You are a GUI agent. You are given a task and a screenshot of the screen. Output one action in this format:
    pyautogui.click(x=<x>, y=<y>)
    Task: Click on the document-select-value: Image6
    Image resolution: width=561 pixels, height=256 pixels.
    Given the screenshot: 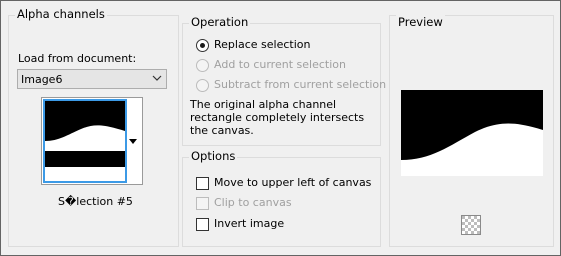 What is the action you would take?
    pyautogui.click(x=42, y=79)
    